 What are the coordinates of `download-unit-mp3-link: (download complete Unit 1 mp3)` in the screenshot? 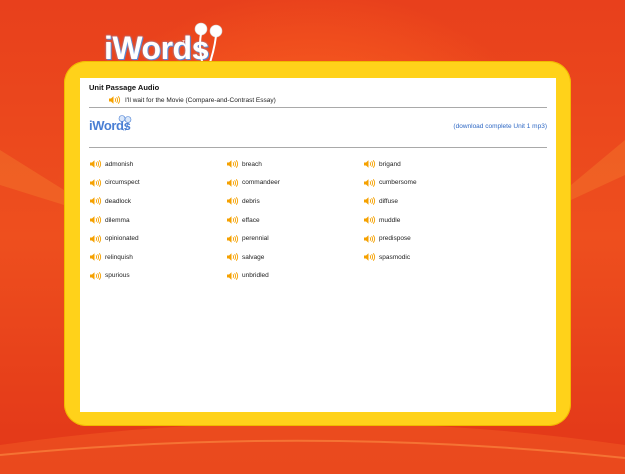 It's located at (500, 126).